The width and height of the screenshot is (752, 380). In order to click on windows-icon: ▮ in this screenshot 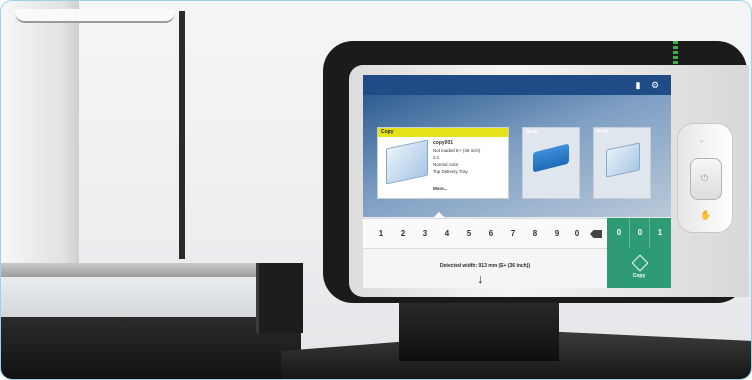, I will do `click(638, 85)`.